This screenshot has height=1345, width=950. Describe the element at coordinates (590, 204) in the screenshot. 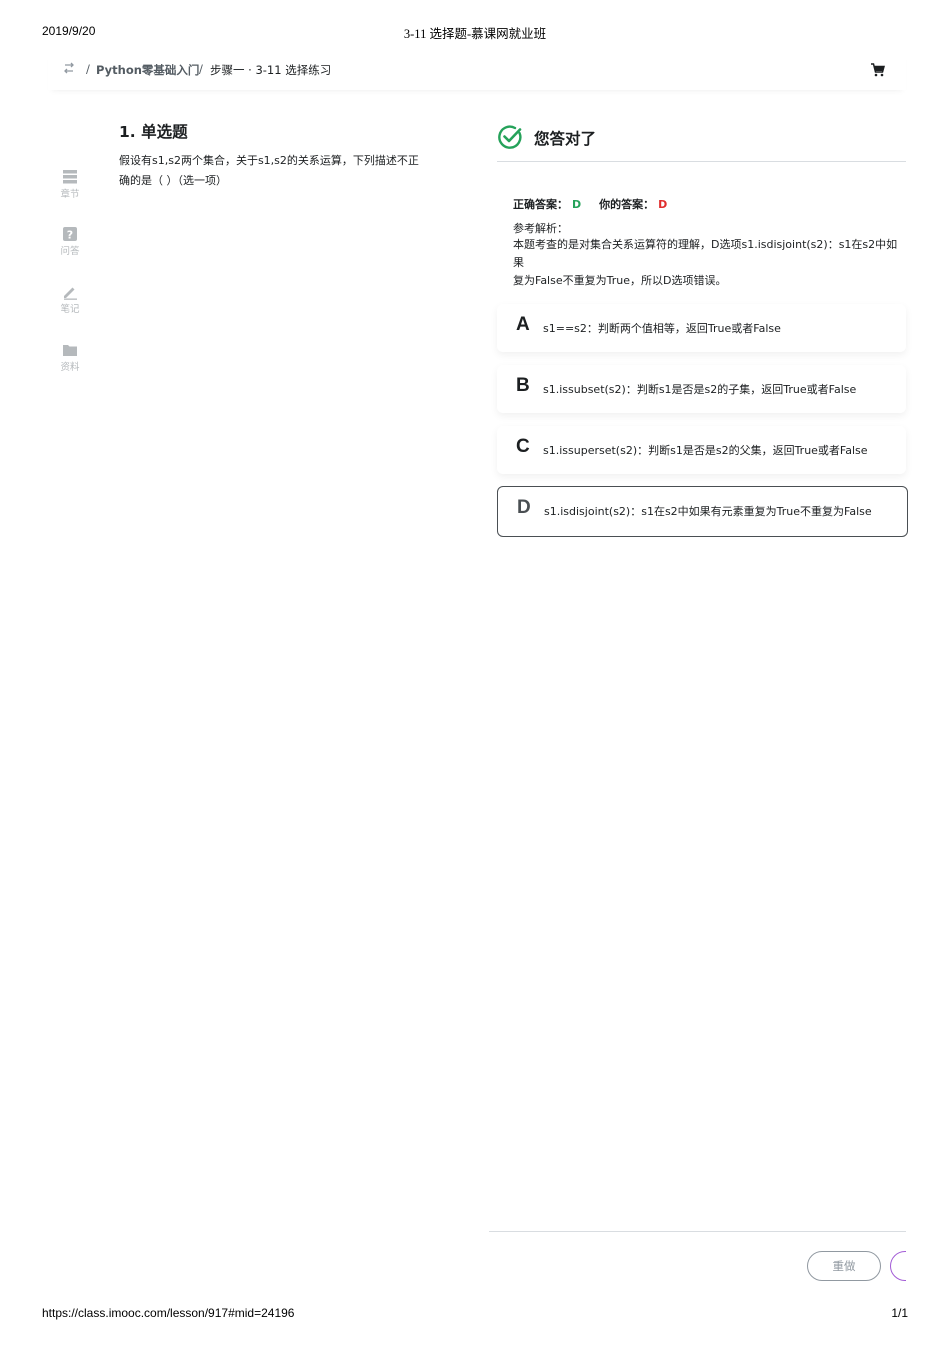

I see `answer-summary: 正确答案： D 你的答案： D` at that location.